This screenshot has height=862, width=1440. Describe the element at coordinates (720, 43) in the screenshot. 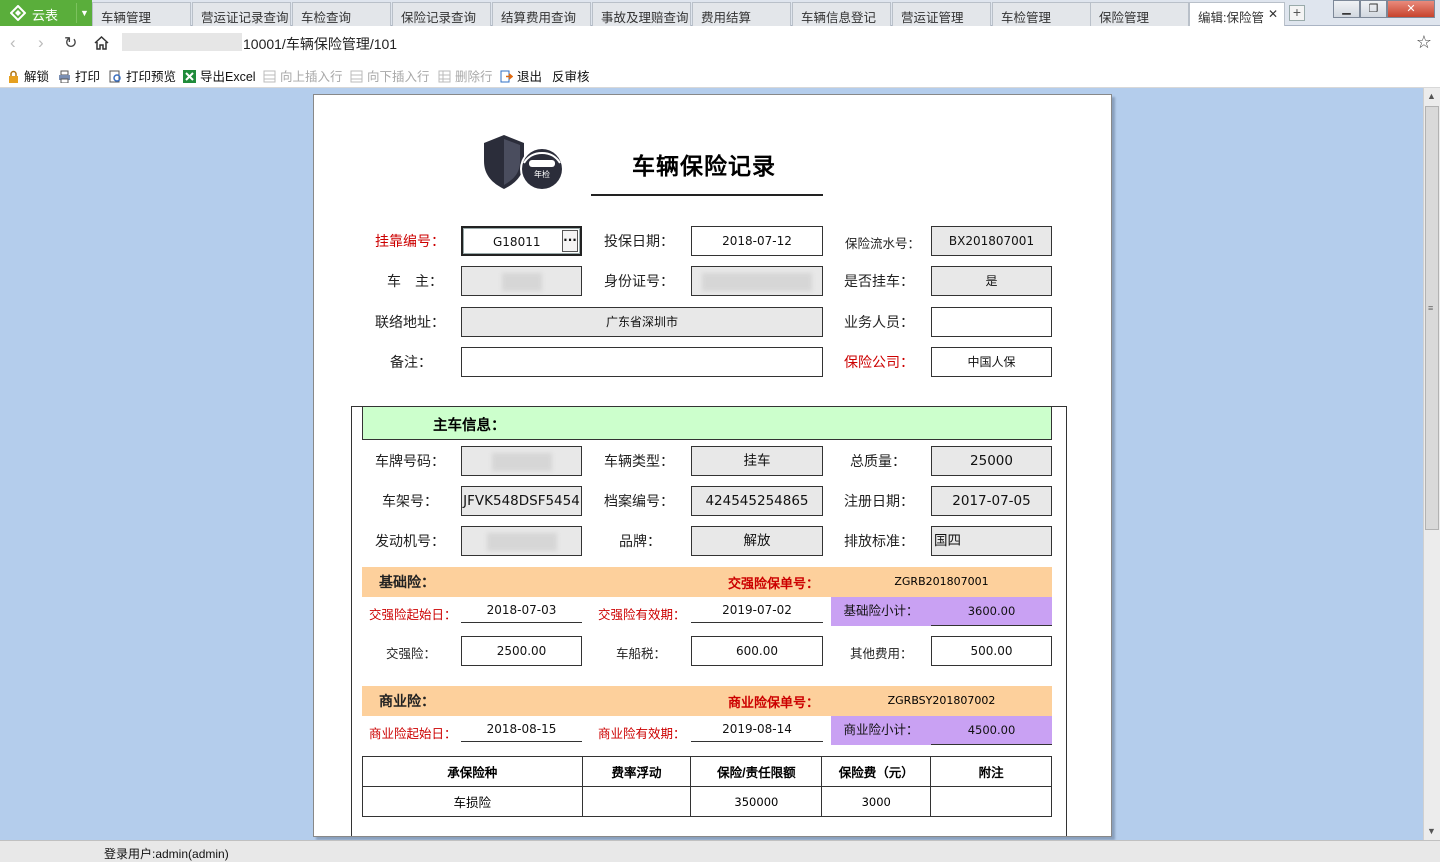

I see `address-bar: ‹ › ↻ 10001/车辆保险管理/101 ☆` at that location.